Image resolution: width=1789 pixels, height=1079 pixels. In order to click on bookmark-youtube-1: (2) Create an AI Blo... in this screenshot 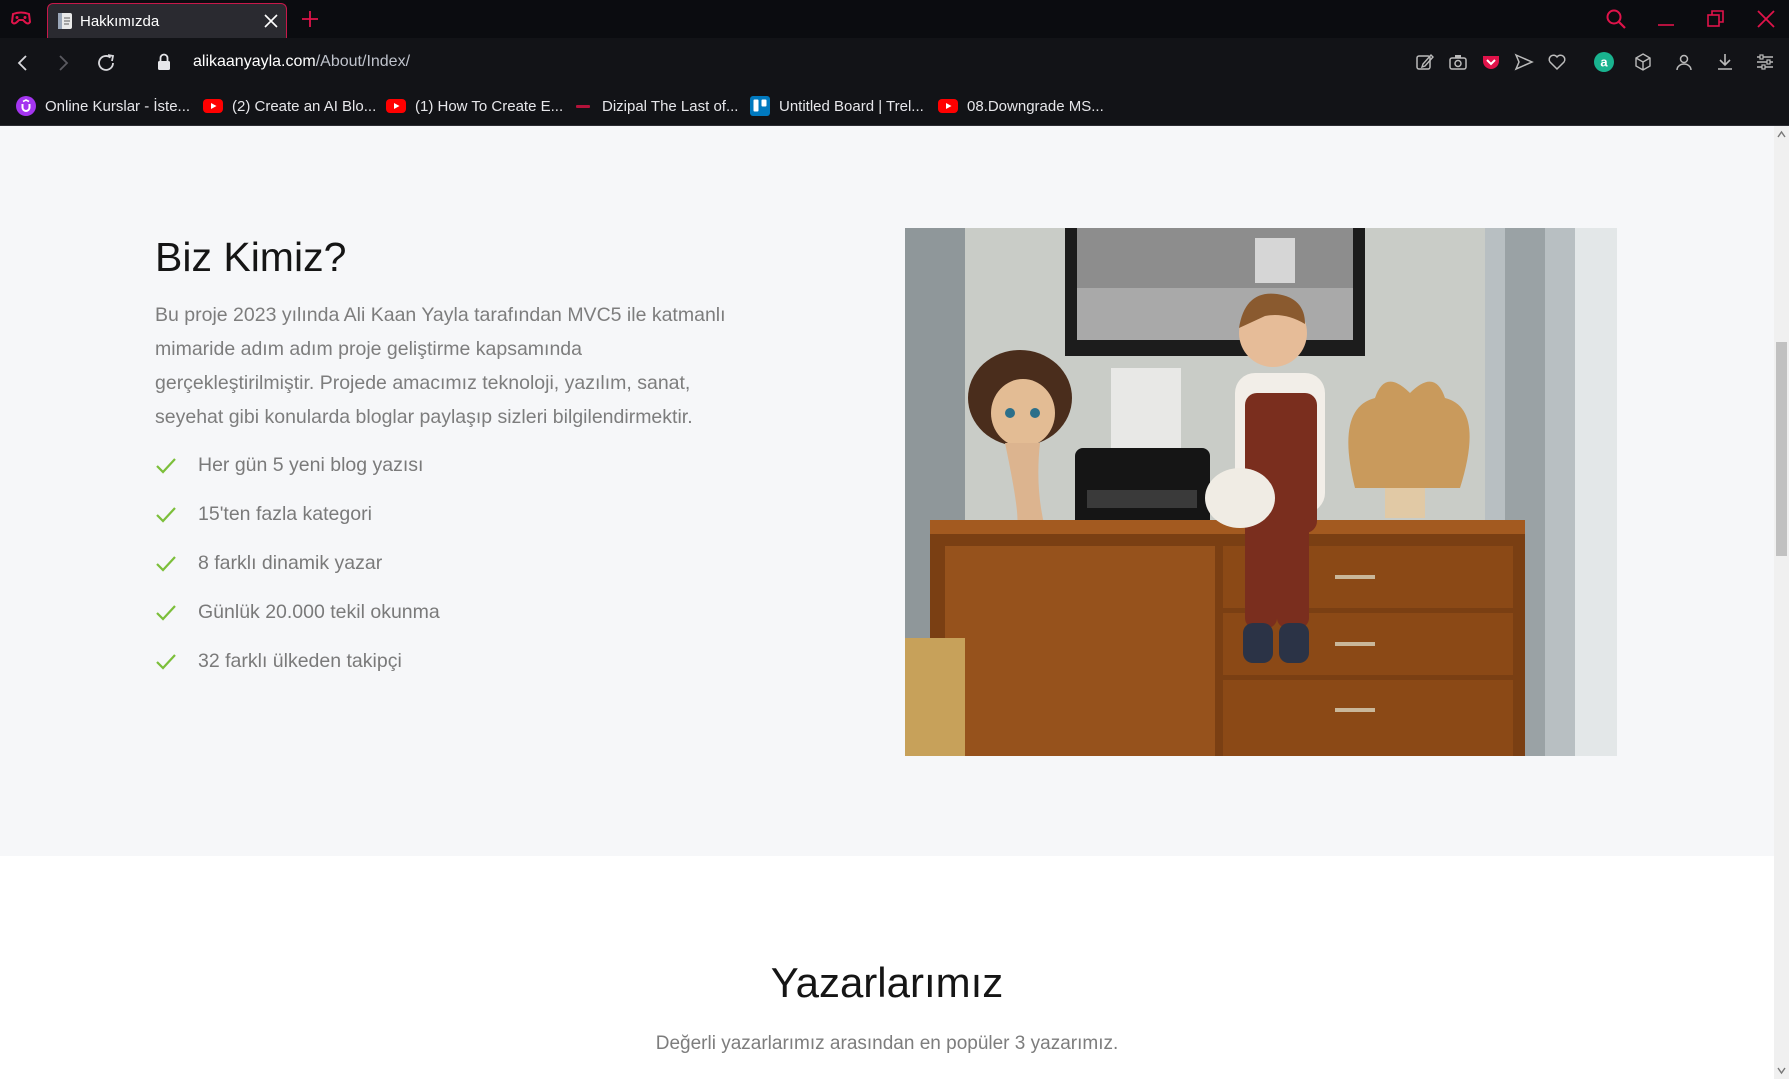, I will do `click(289, 106)`.